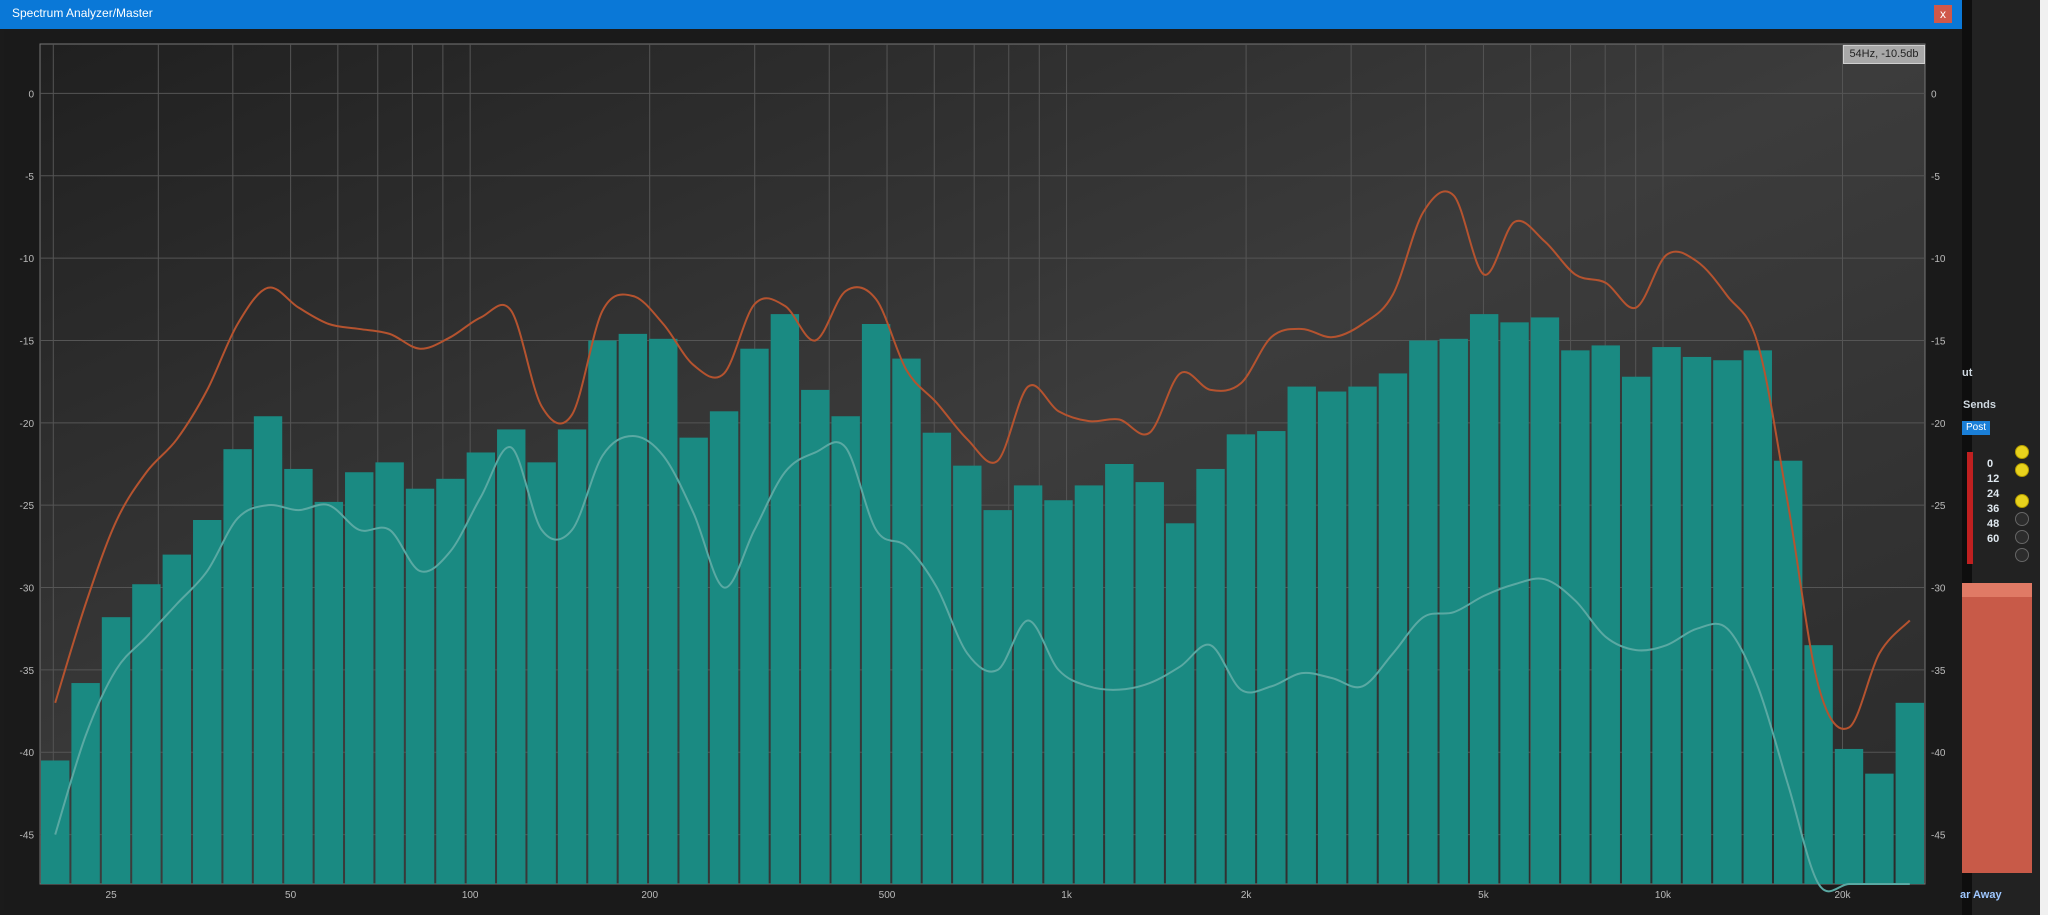 The height and width of the screenshot is (915, 2048). Describe the element at coordinates (2022, 555) in the screenshot. I see `phase-icon` at that location.